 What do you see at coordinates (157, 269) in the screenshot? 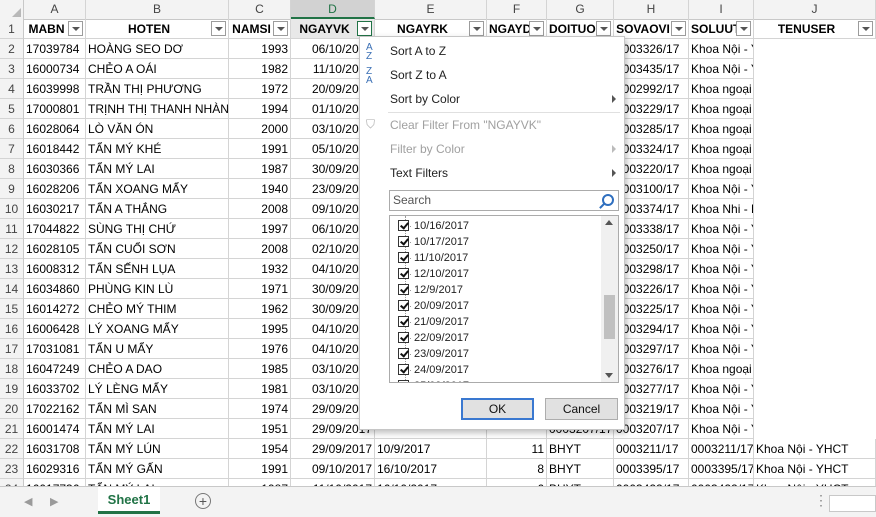
I see `cell-b: TẨN SẾNH LỤA` at bounding box center [157, 269].